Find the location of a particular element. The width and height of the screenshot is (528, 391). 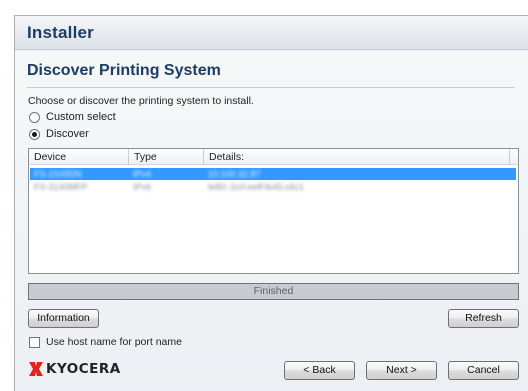

kyocera-logo: KYOCERA is located at coordinates (75, 369).